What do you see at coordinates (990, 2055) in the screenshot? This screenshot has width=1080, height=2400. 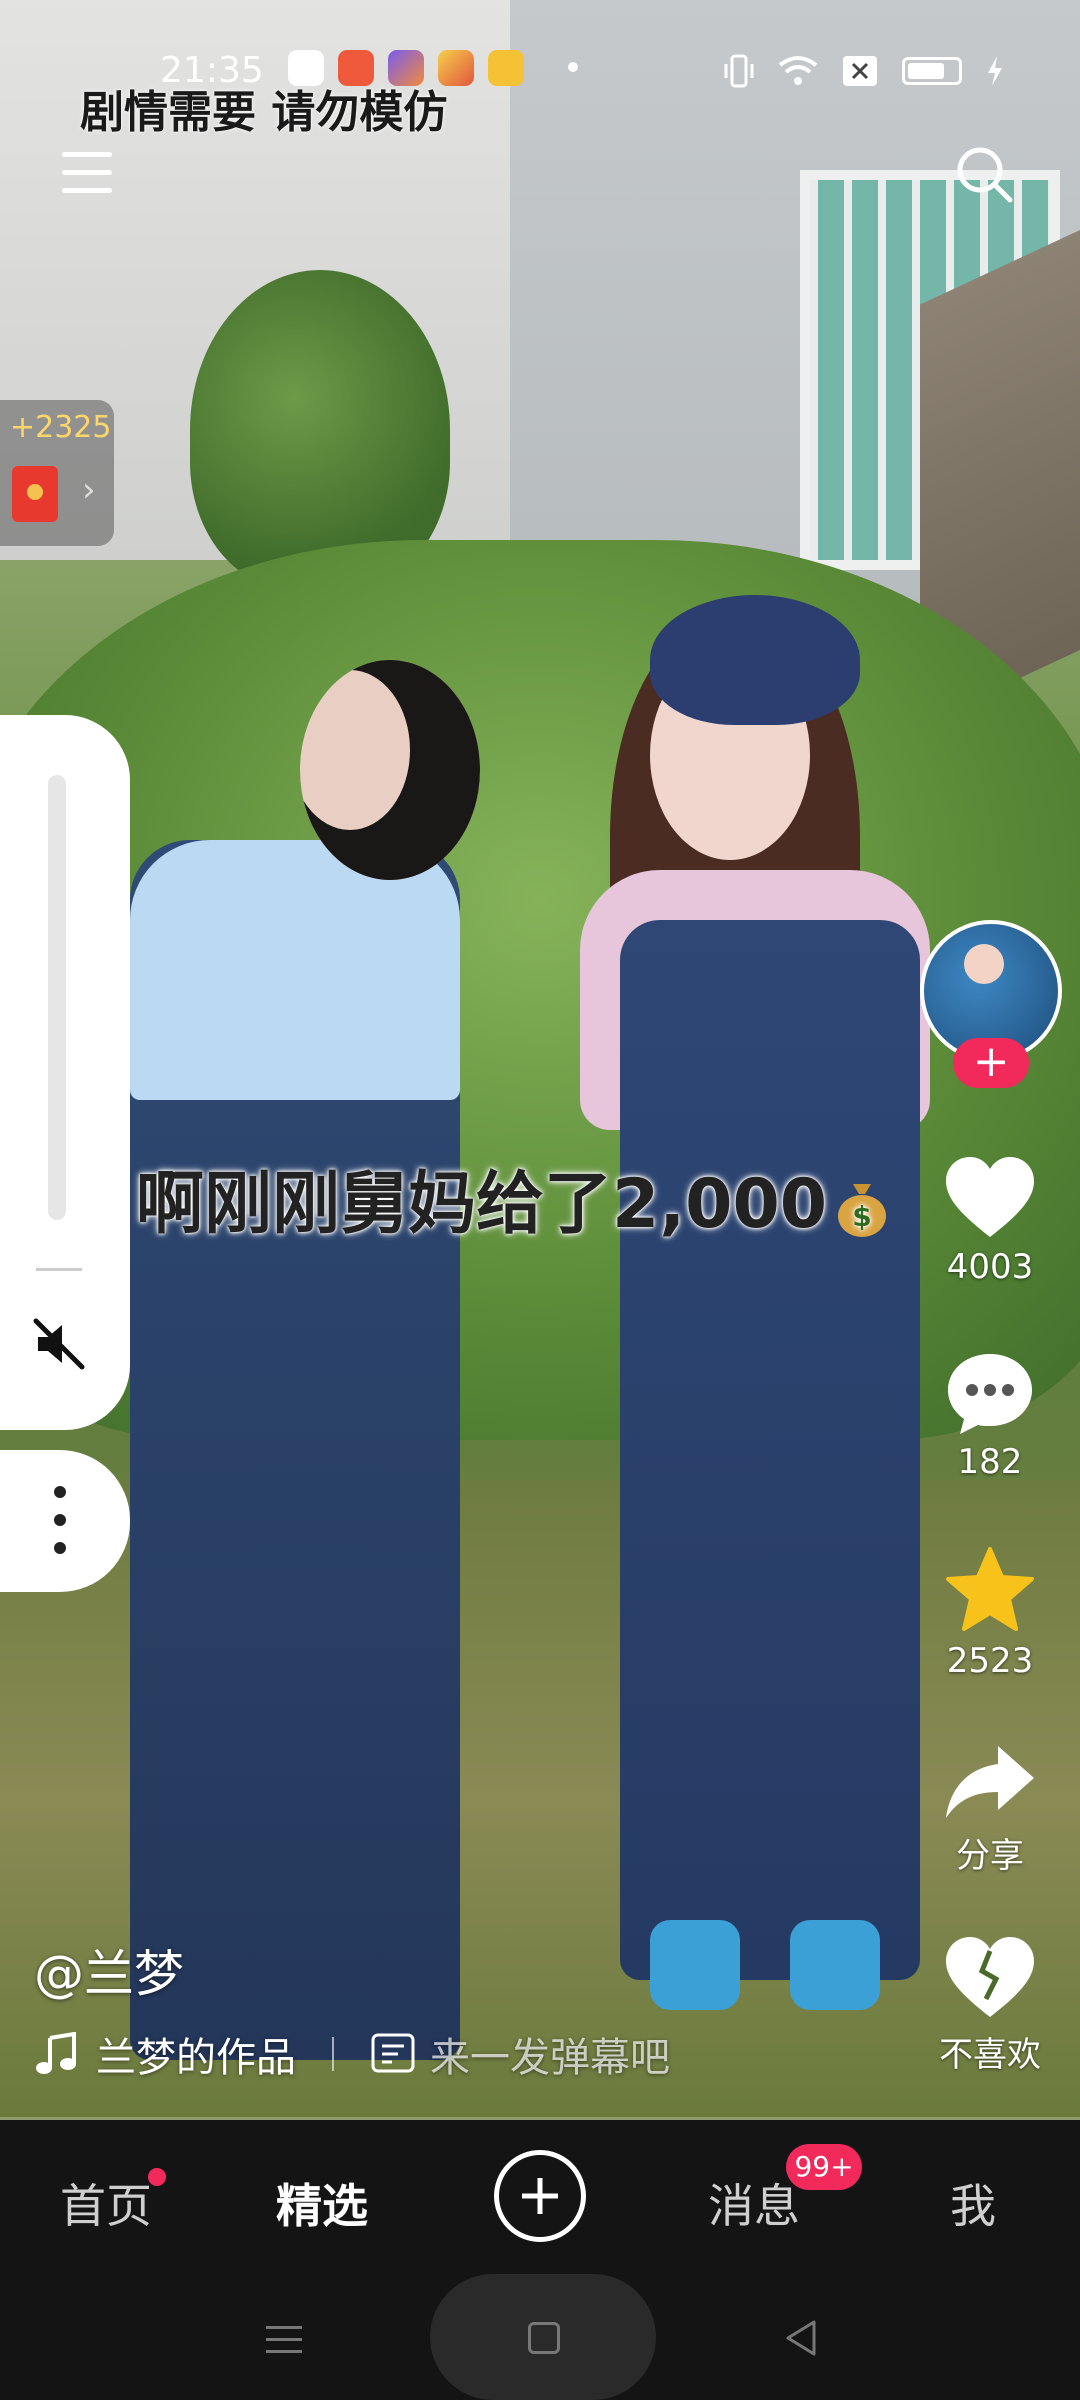 I see `dislike-label: 不喜欢` at bounding box center [990, 2055].